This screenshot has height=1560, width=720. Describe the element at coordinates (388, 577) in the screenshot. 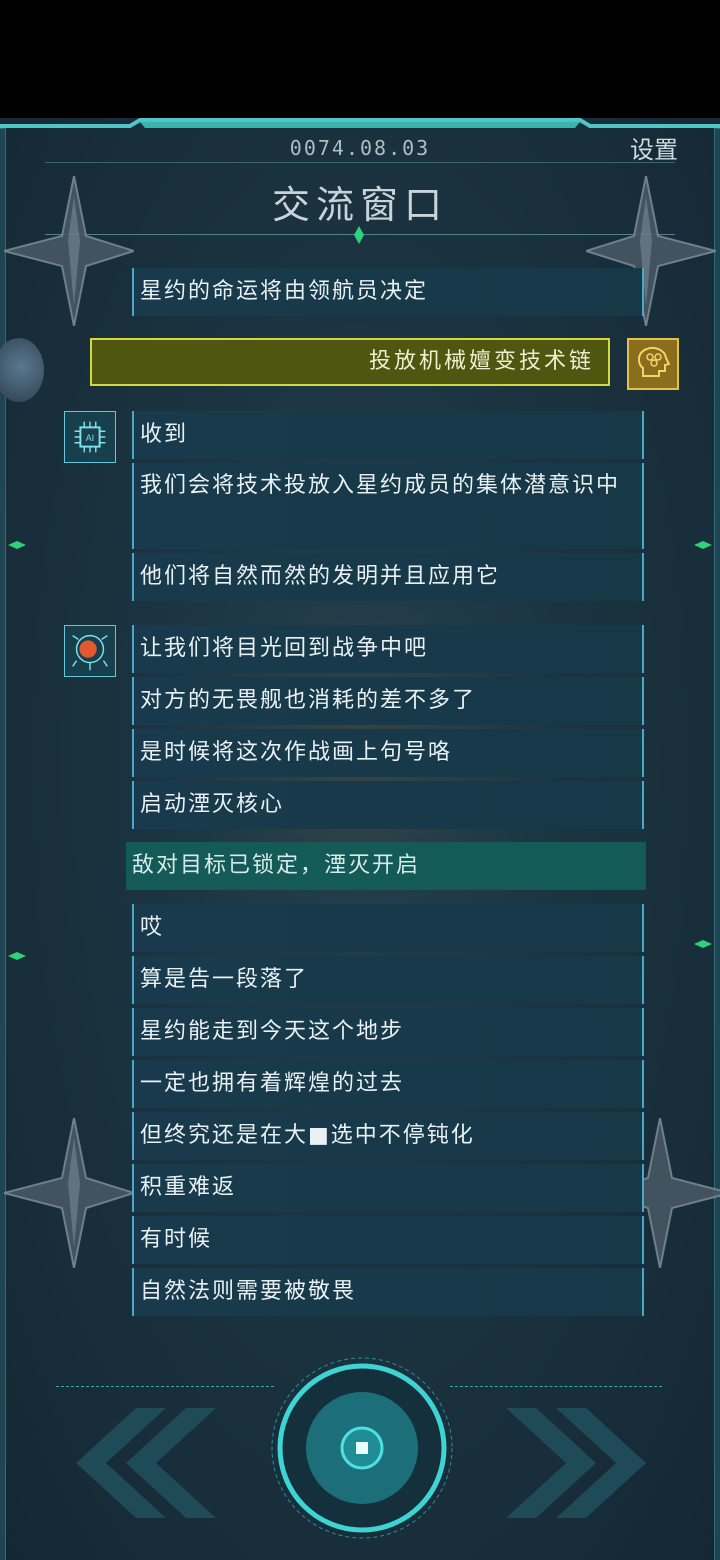

I see `dialog-message: 他们将自然而然的发明并且应用它` at that location.